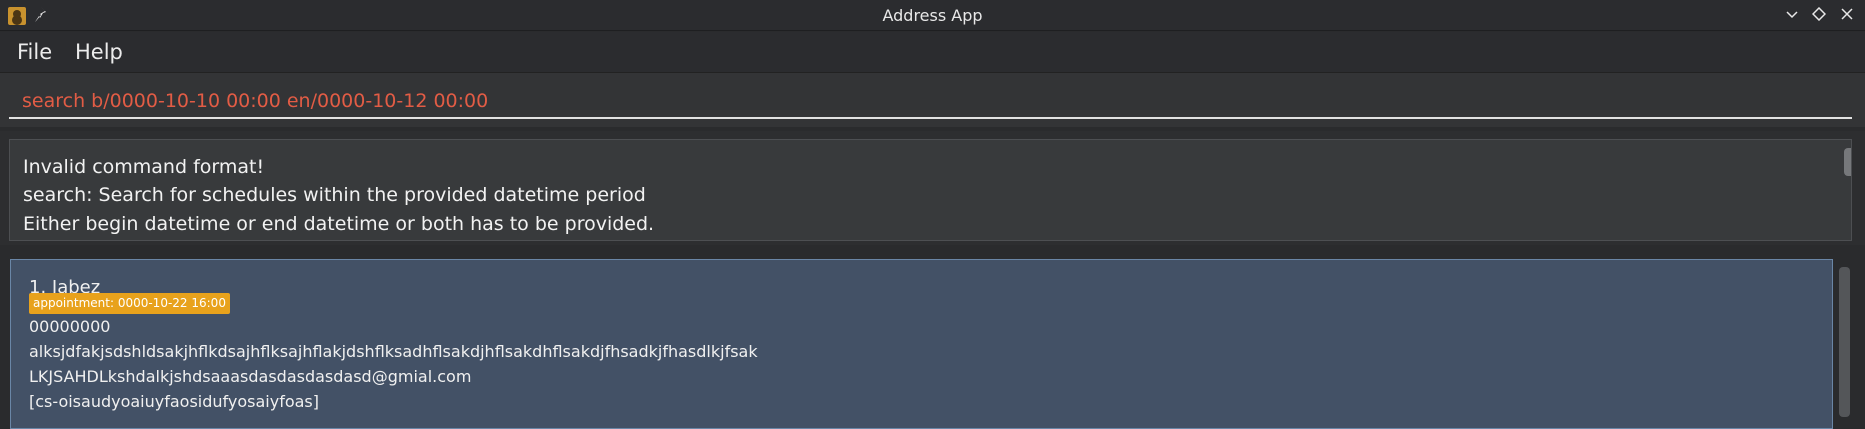 The height and width of the screenshot is (429, 1865). I want to click on app-icon, so click(17, 16).